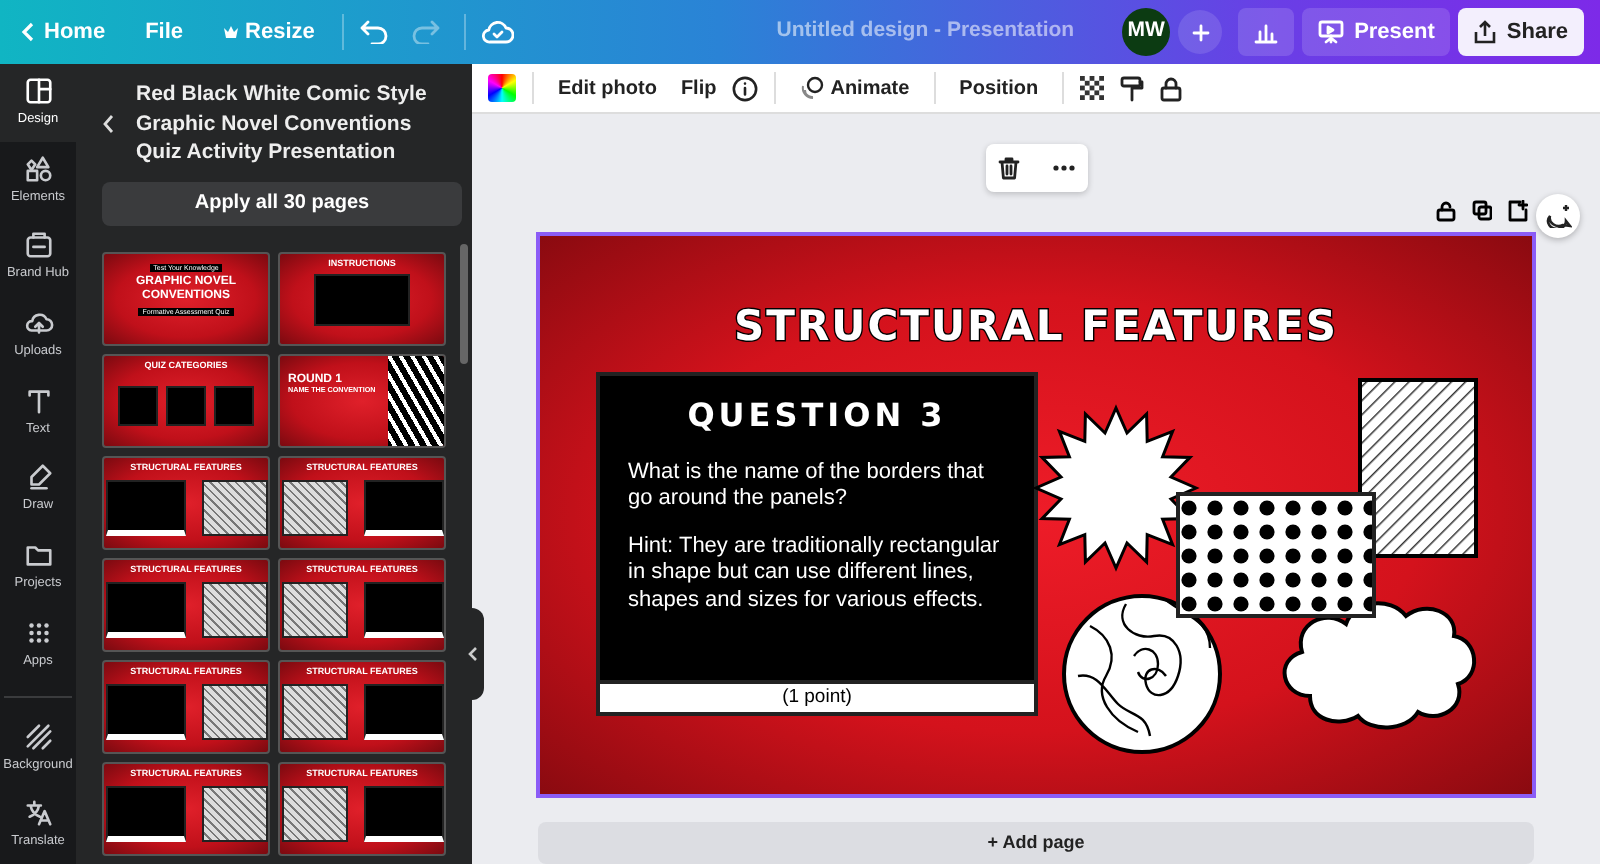 The width and height of the screenshot is (1600, 864). Describe the element at coordinates (698, 88) in the screenshot. I see `flip-button: Flip` at that location.